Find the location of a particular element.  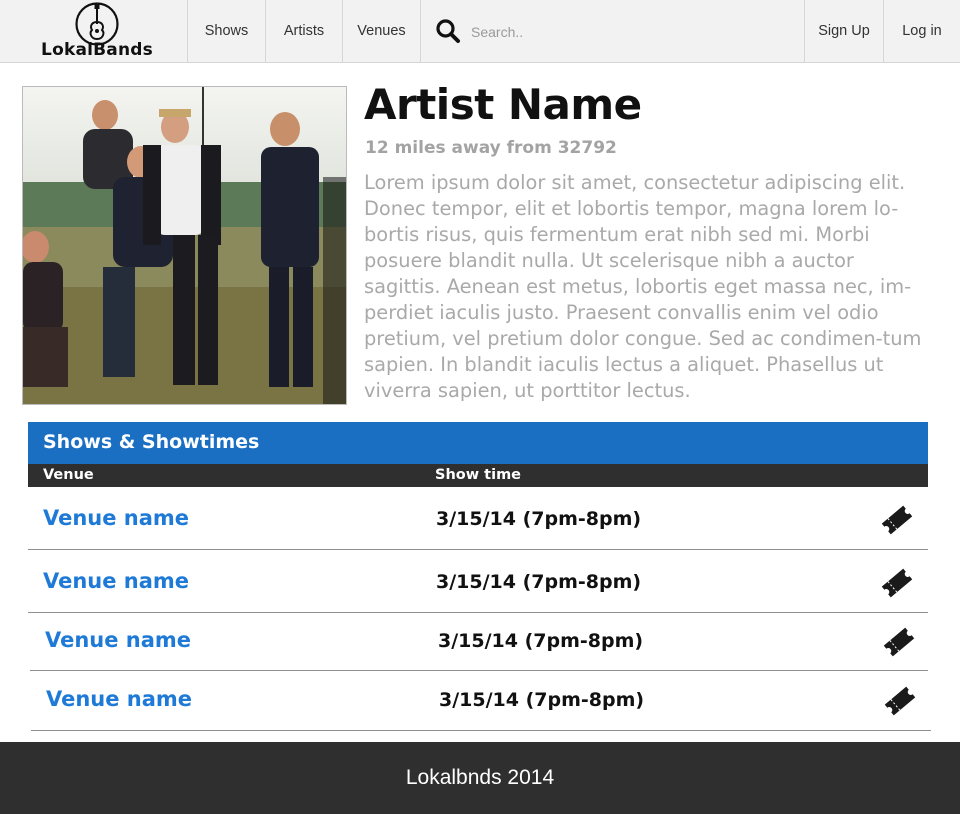

artist-distance: 12 miles away from 32792 is located at coordinates (491, 148).